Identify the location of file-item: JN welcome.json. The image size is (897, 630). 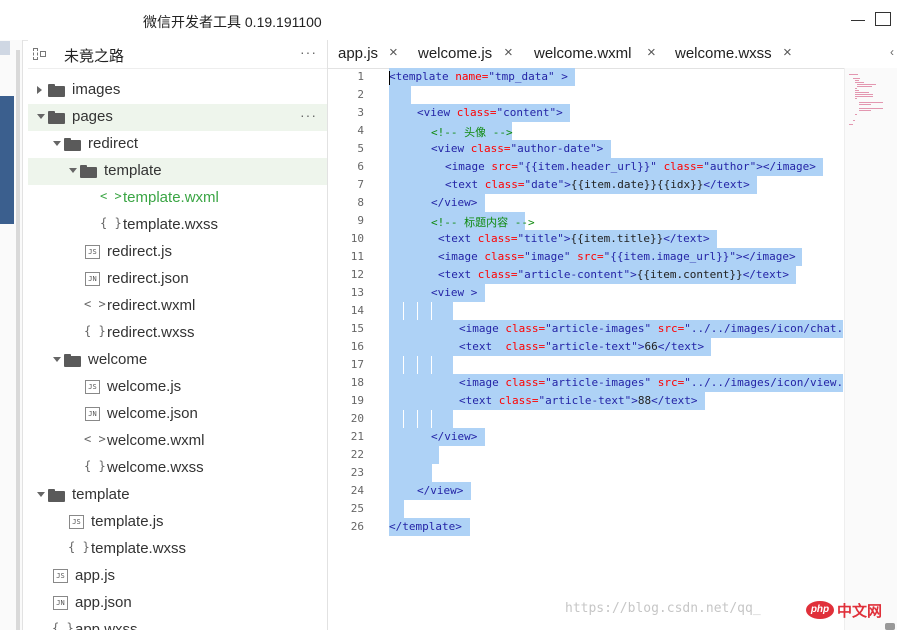
(177, 414).